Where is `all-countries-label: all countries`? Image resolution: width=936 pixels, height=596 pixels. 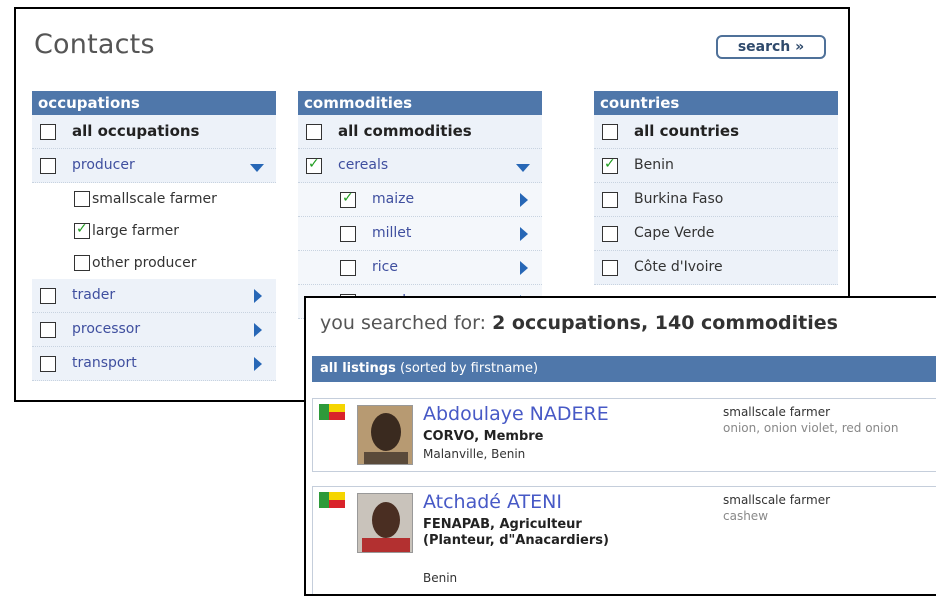
all-countries-label: all countries is located at coordinates (686, 131).